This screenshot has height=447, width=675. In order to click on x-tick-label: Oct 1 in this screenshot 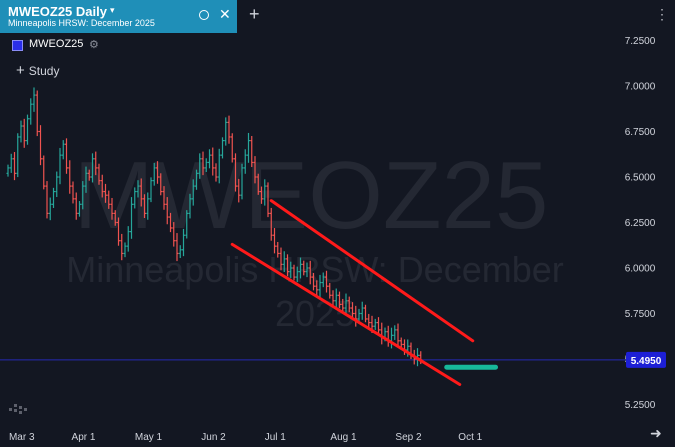, I will do `click(470, 437)`.